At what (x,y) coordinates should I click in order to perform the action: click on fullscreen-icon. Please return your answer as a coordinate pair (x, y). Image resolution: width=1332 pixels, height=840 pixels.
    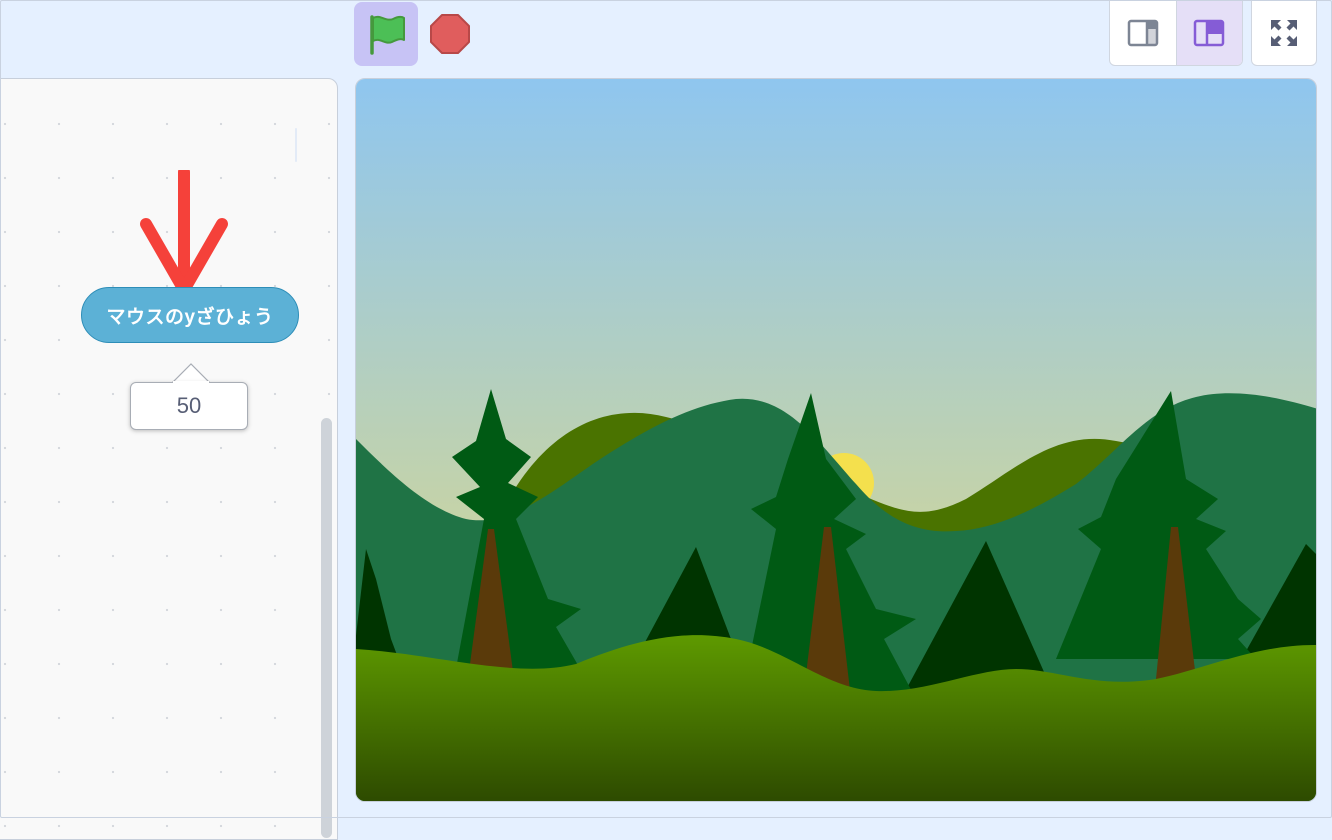
    Looking at the image, I should click on (1284, 33).